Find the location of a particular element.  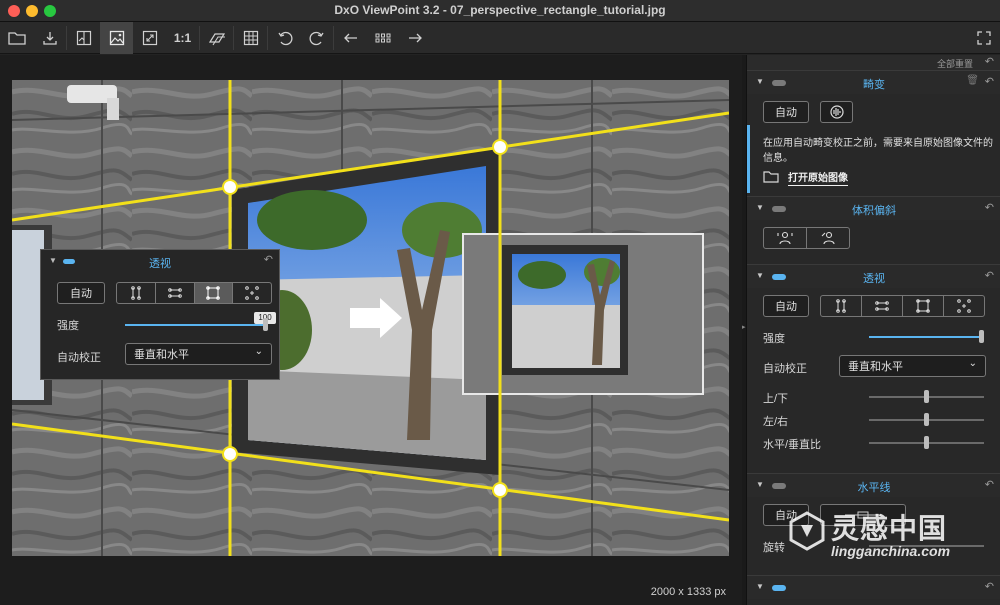

export-button is located at coordinates (49, 38).